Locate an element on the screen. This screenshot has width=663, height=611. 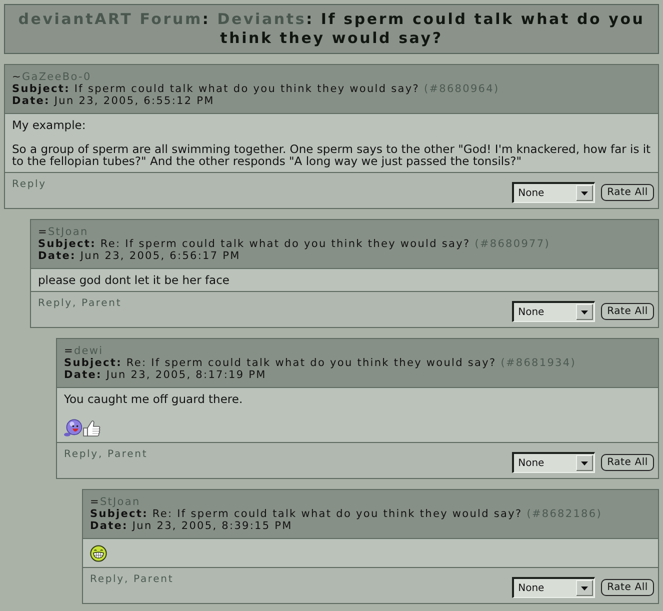
grin-face-icon is located at coordinates (98, 553).